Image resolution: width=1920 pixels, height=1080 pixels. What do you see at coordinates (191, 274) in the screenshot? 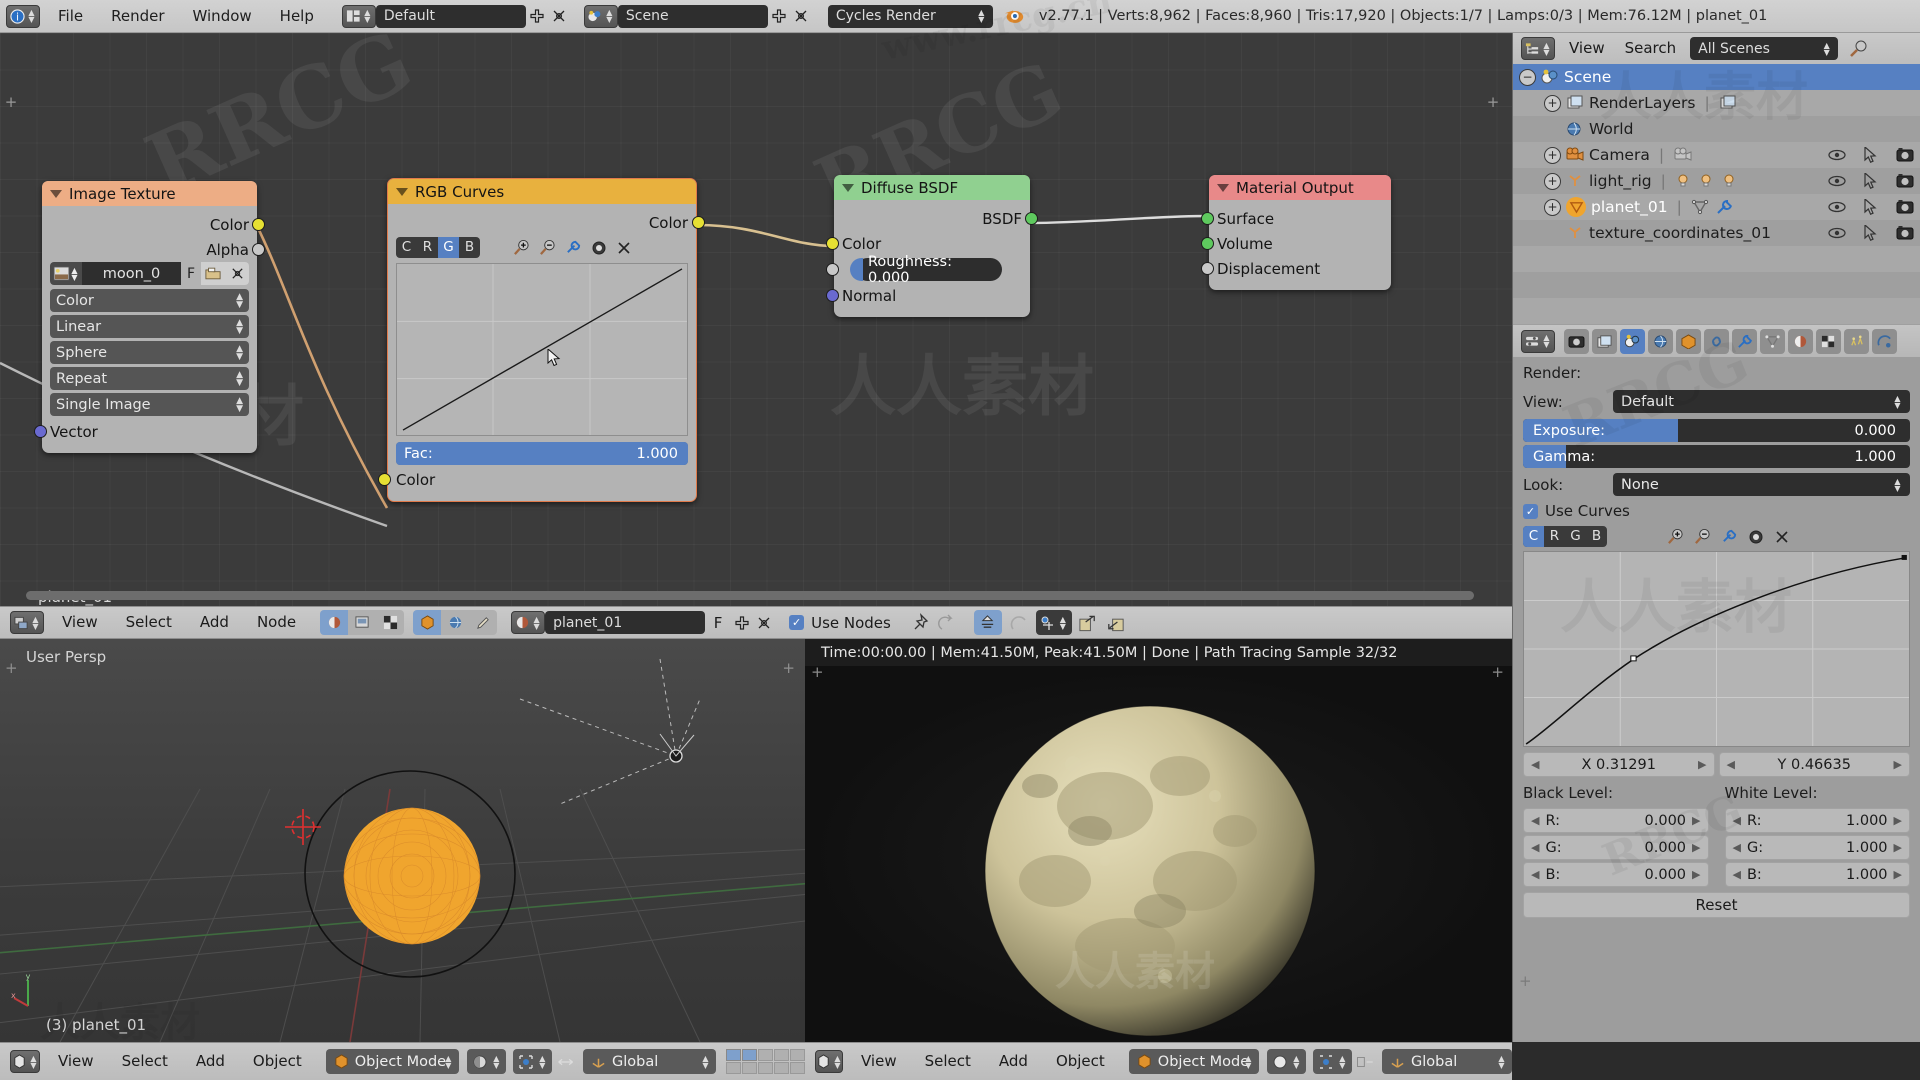
I see `fake-user-toggle: F` at bounding box center [191, 274].